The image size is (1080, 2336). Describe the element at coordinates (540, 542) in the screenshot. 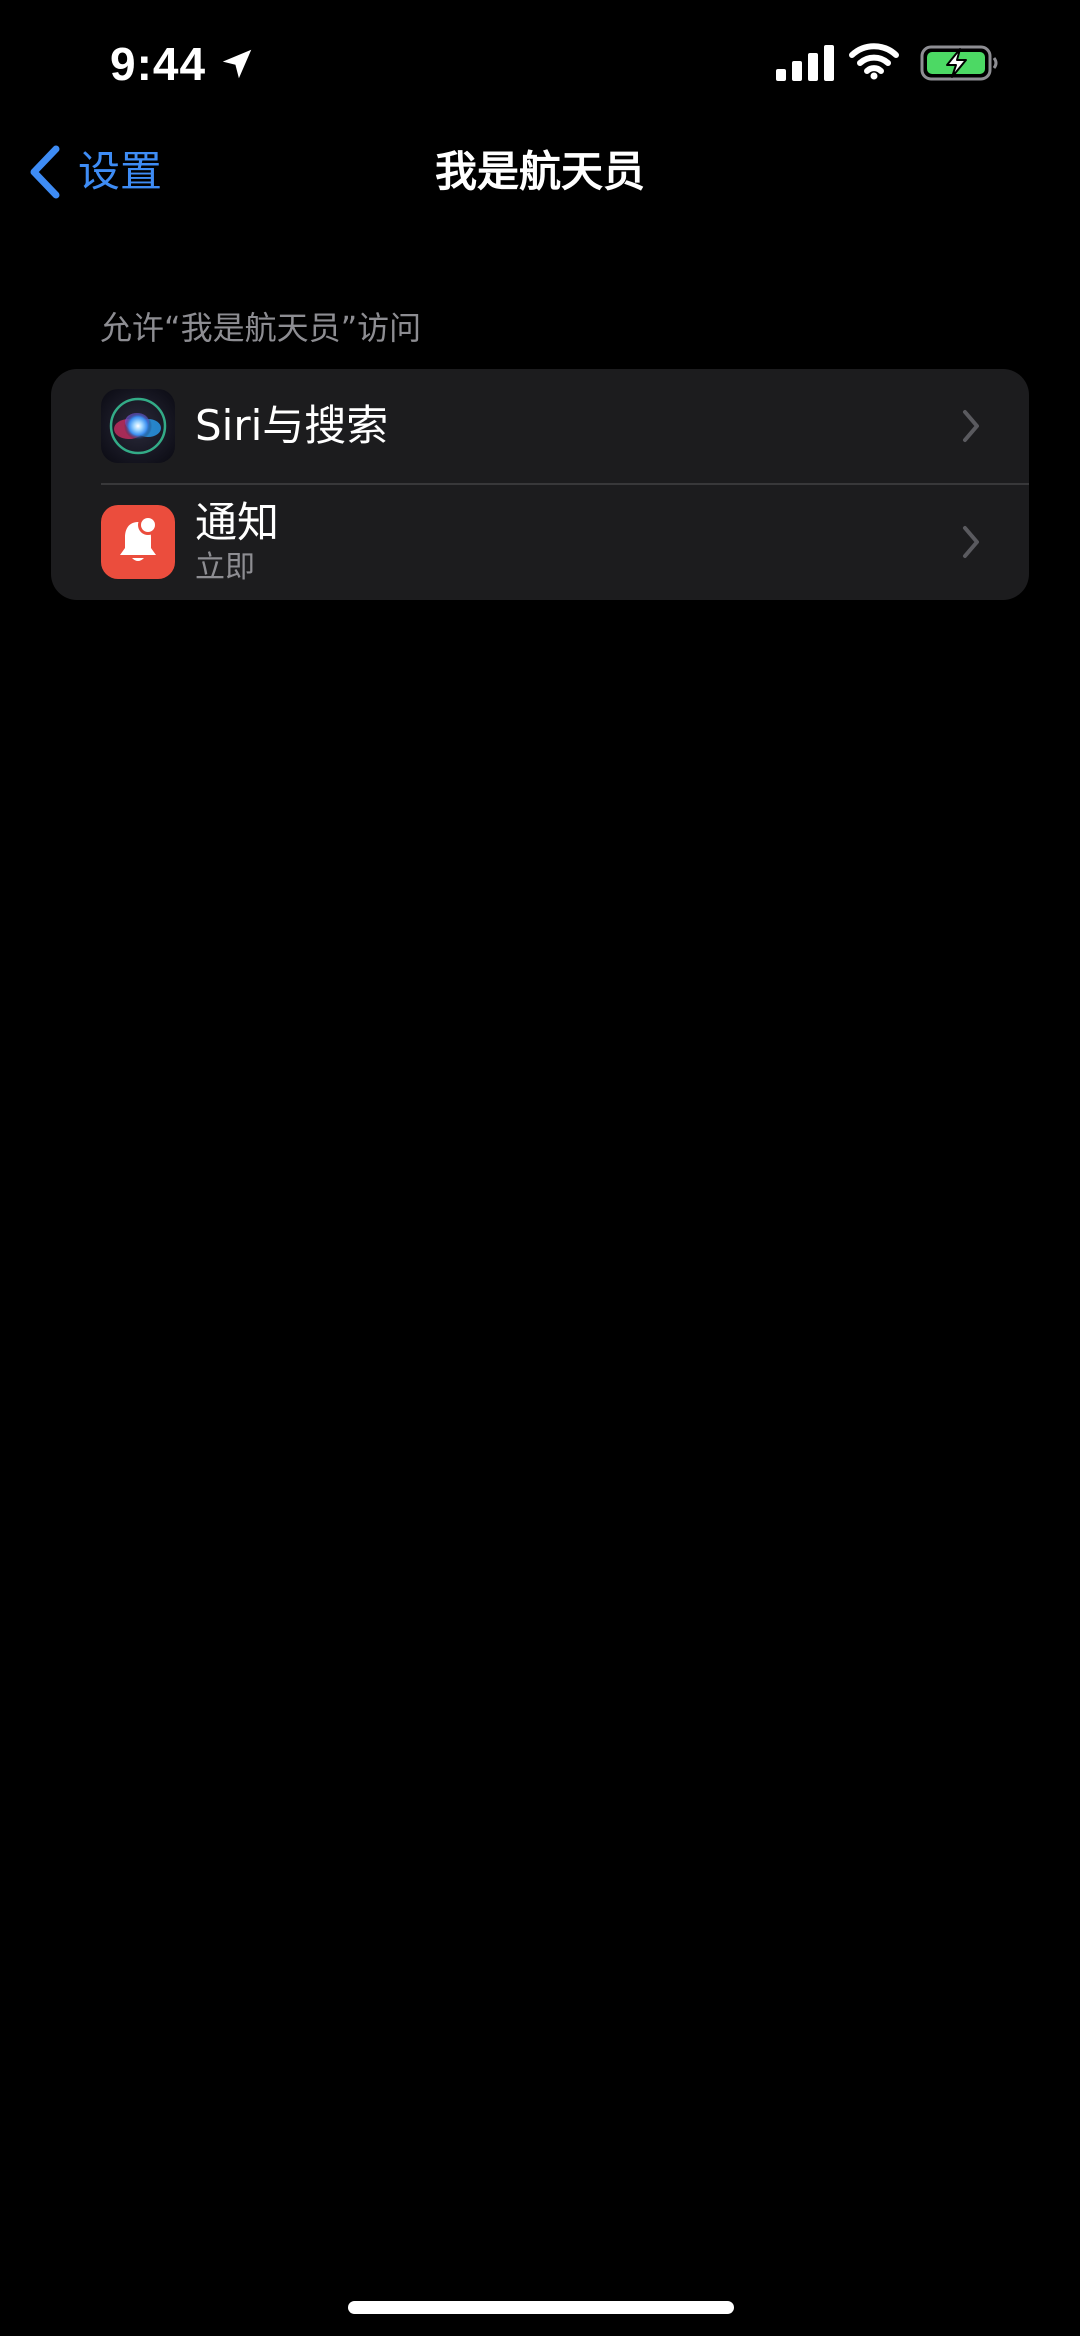

I see `row-notifications: 通知 立即` at that location.